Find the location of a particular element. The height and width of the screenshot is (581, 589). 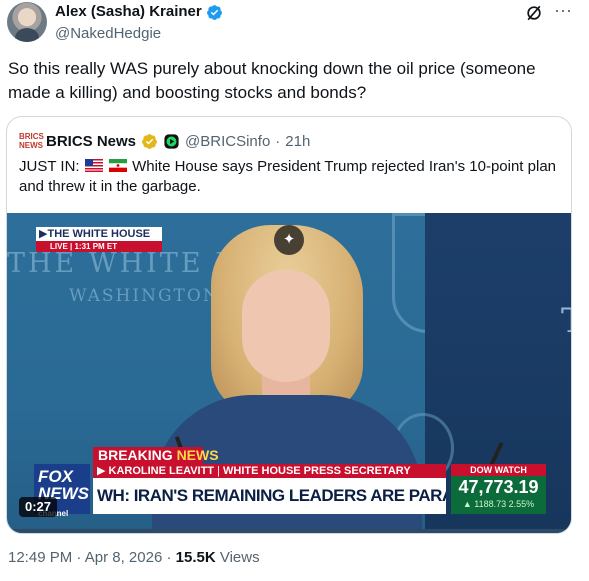

video-duration: 0:27 is located at coordinates (38, 507).